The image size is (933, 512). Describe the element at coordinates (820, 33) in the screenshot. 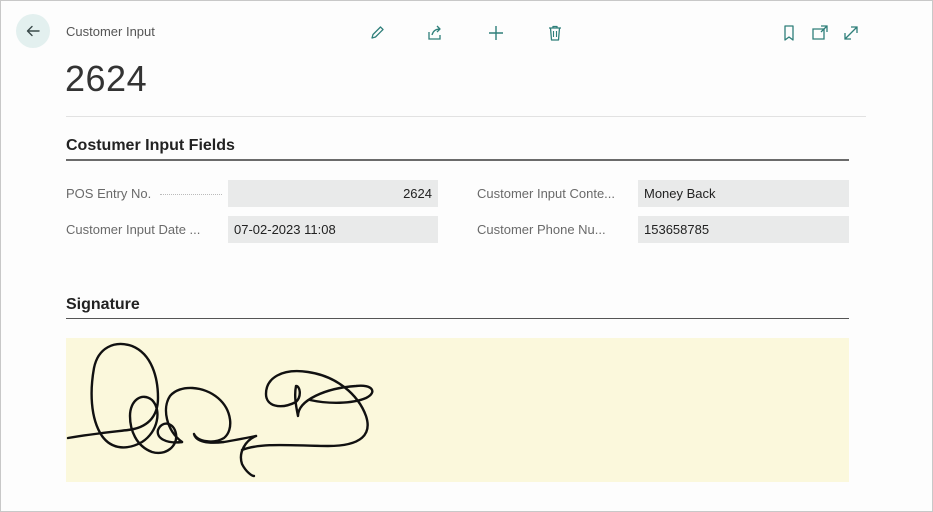

I see `open-new-window-icon` at that location.